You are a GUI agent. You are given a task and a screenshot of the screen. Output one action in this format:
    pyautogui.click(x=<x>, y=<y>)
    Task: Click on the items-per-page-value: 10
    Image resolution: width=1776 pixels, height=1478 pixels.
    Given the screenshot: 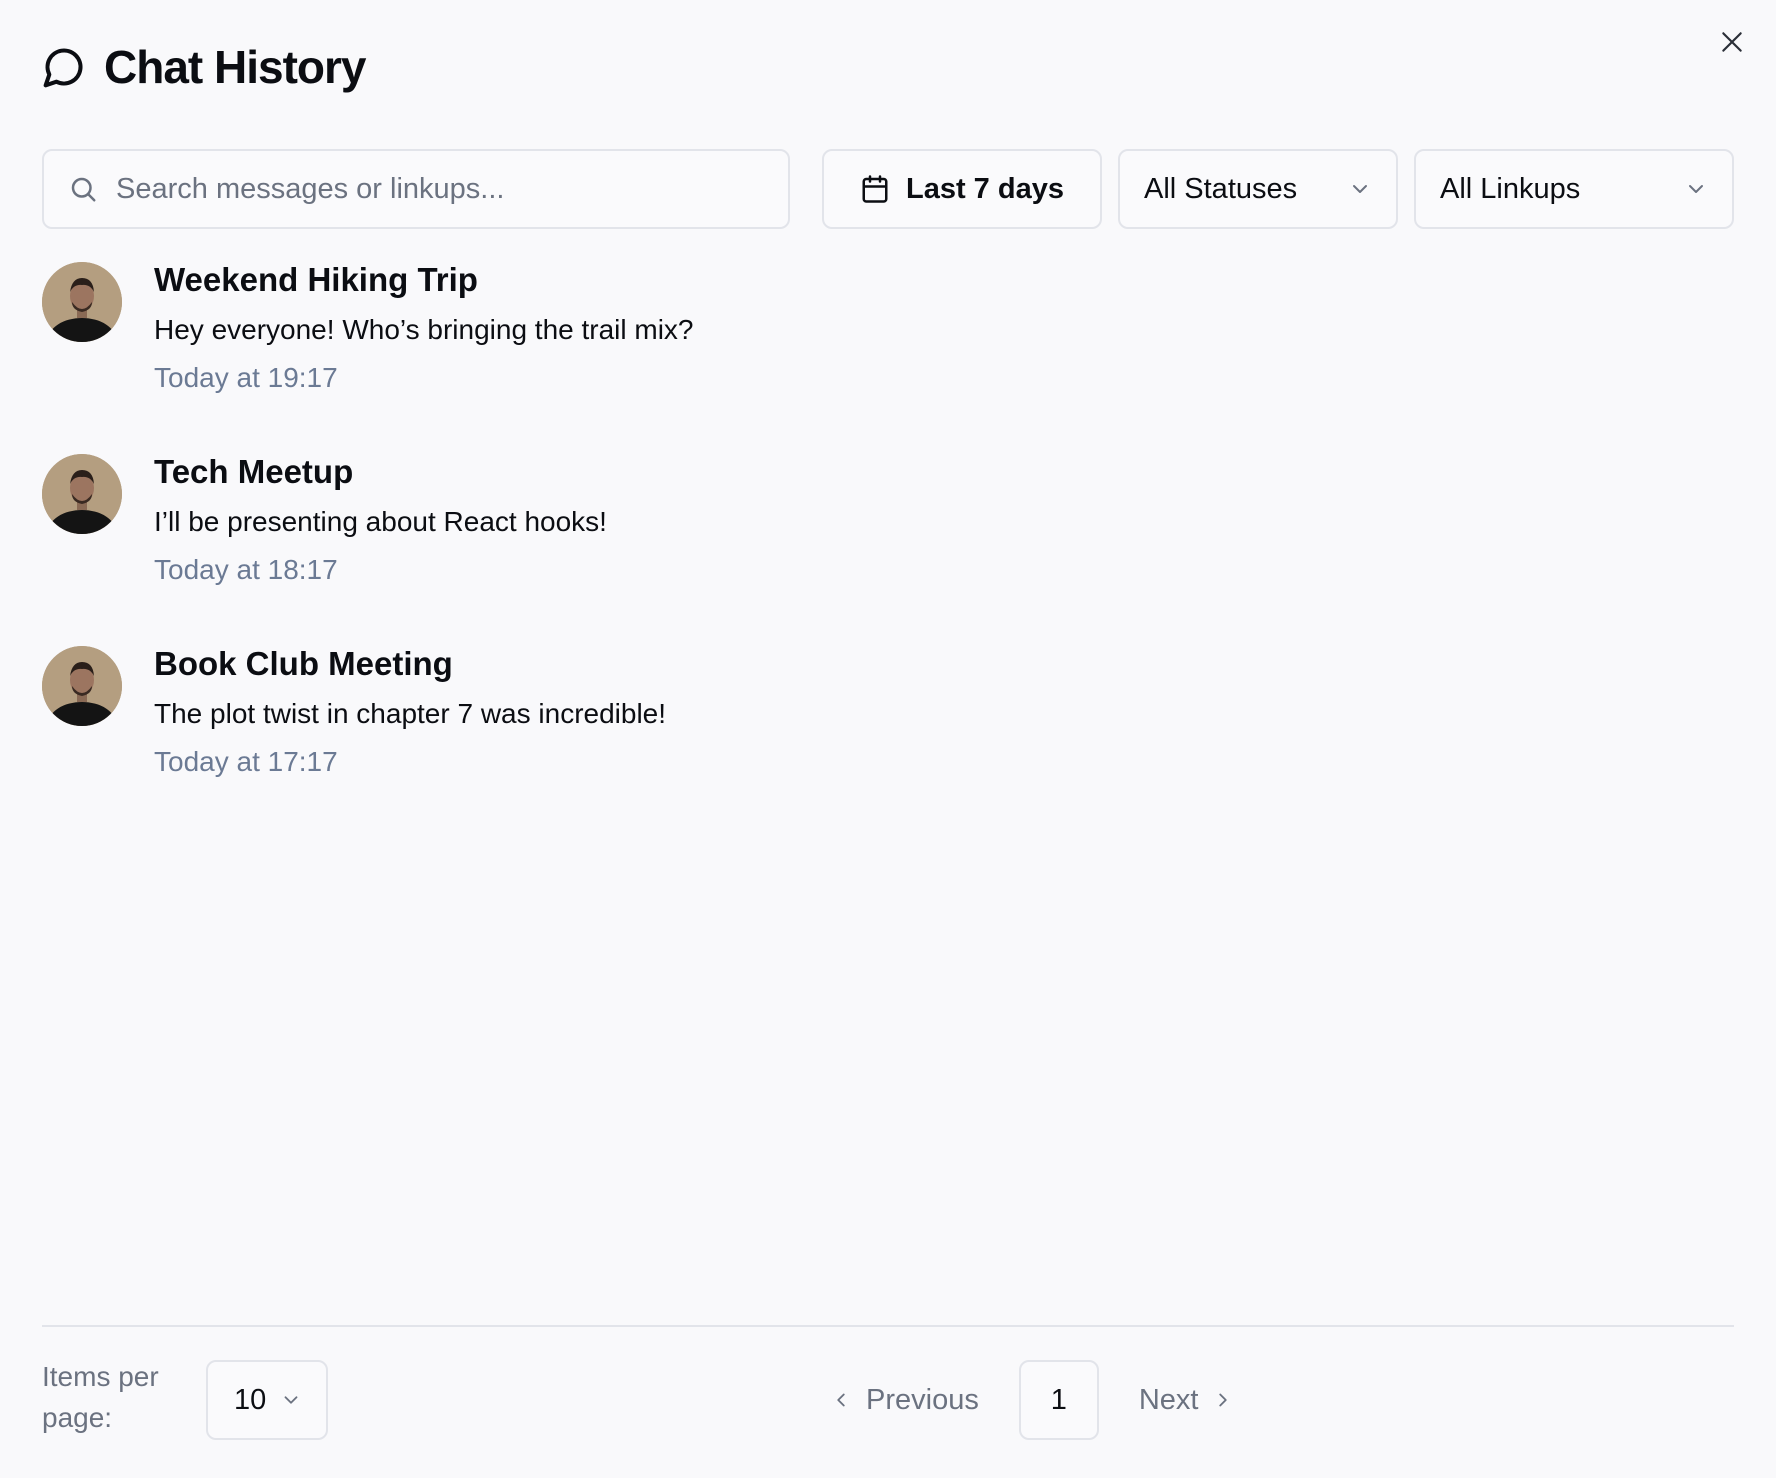 What is the action you would take?
    pyautogui.click(x=250, y=1399)
    